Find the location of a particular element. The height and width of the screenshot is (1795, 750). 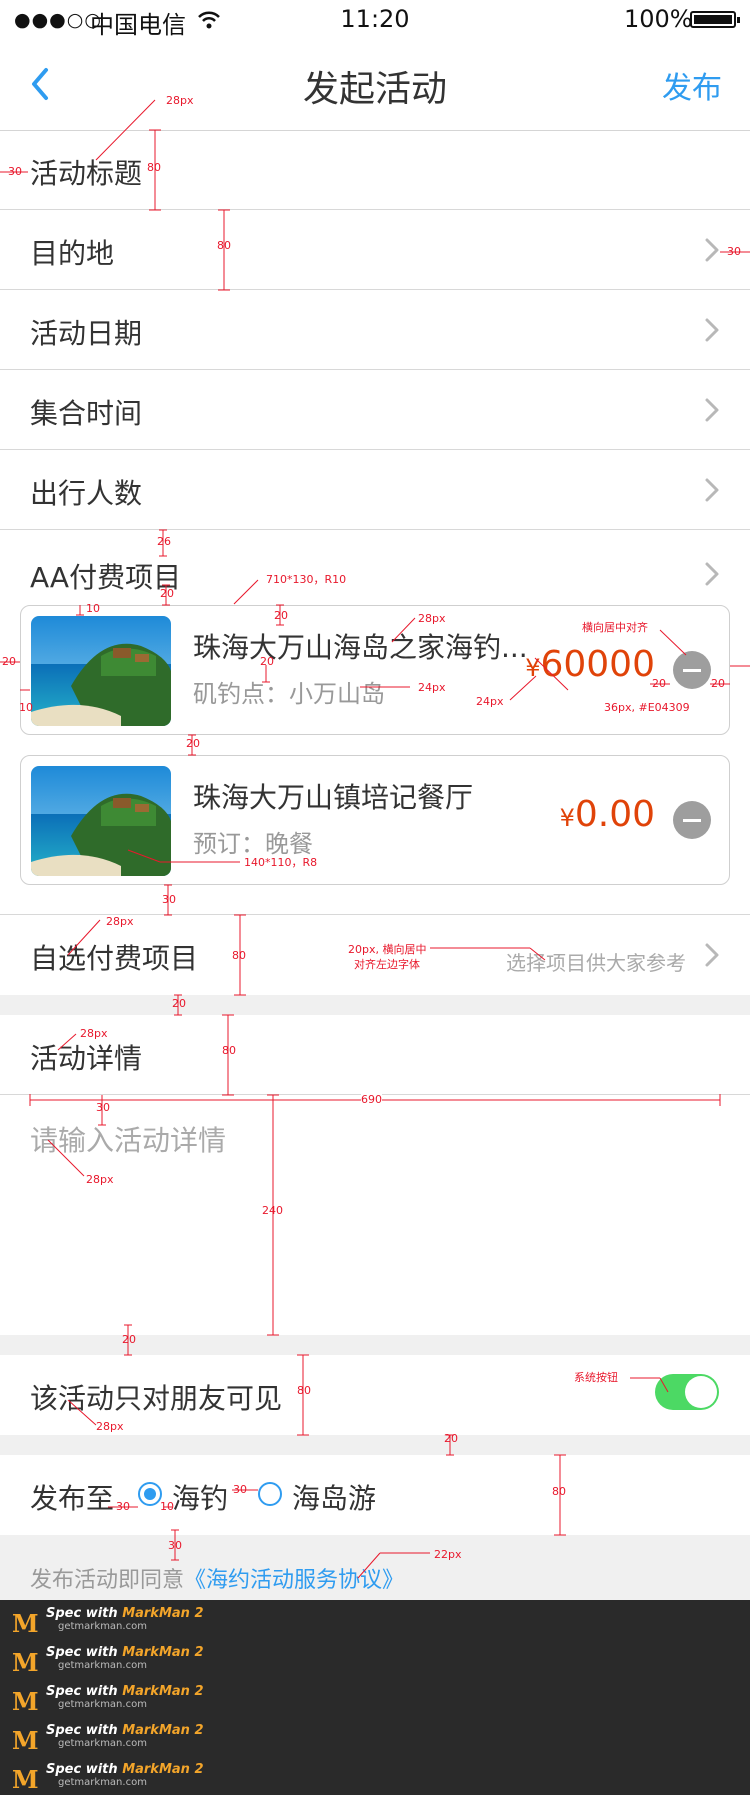

battery-percent: 100% is located at coordinates (658, 19).